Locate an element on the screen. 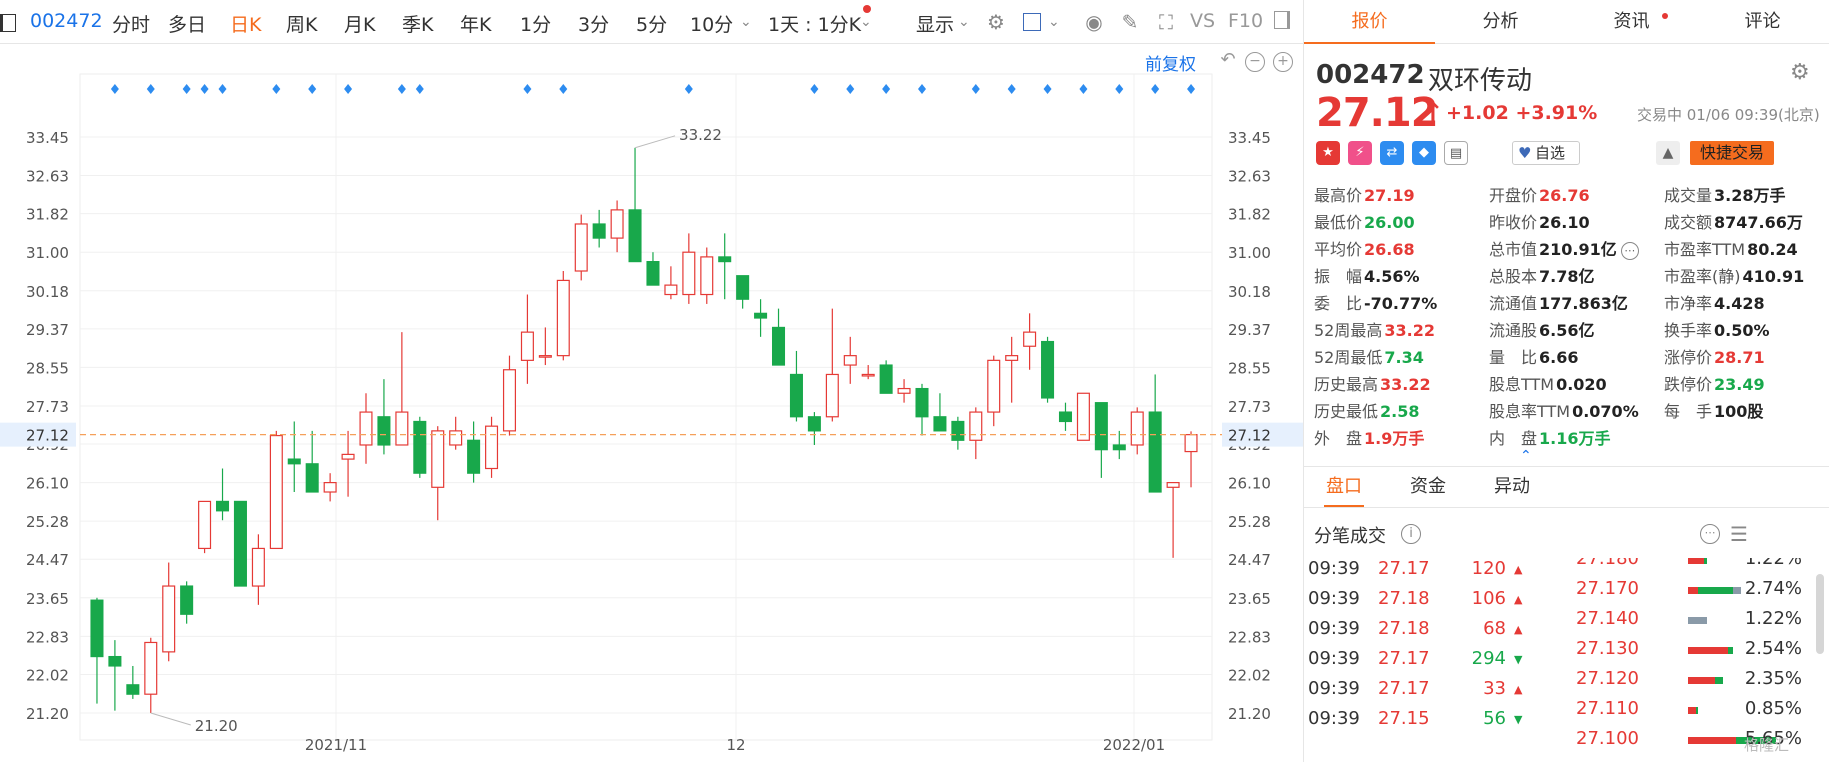 The image size is (1829, 762). fullscreen-icon: ⛶ is located at coordinates (1166, 22).